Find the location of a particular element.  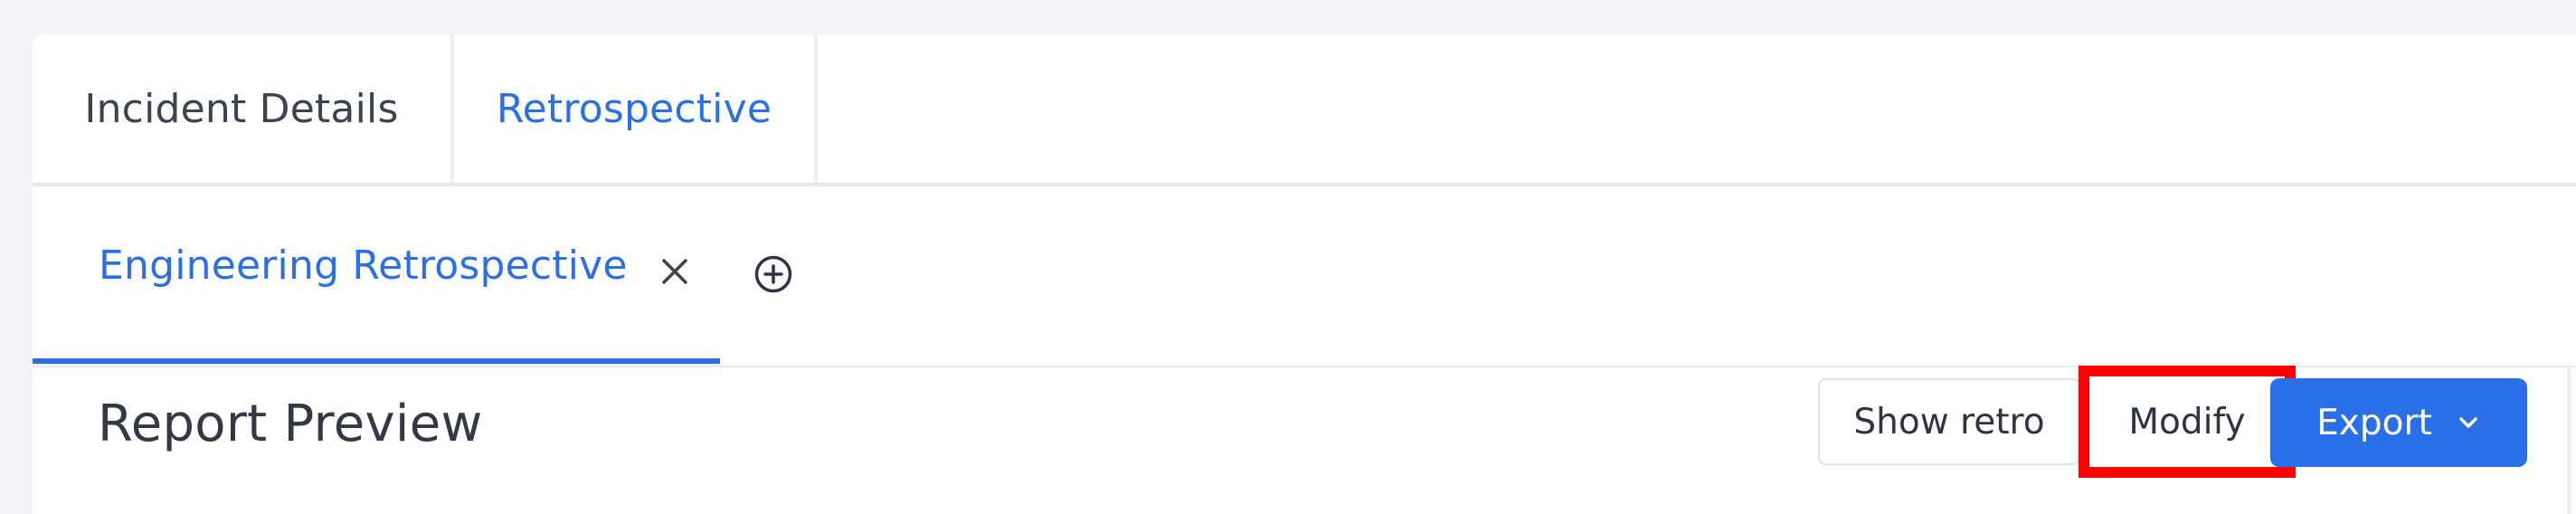

export-button: Export is located at coordinates (2398, 422).